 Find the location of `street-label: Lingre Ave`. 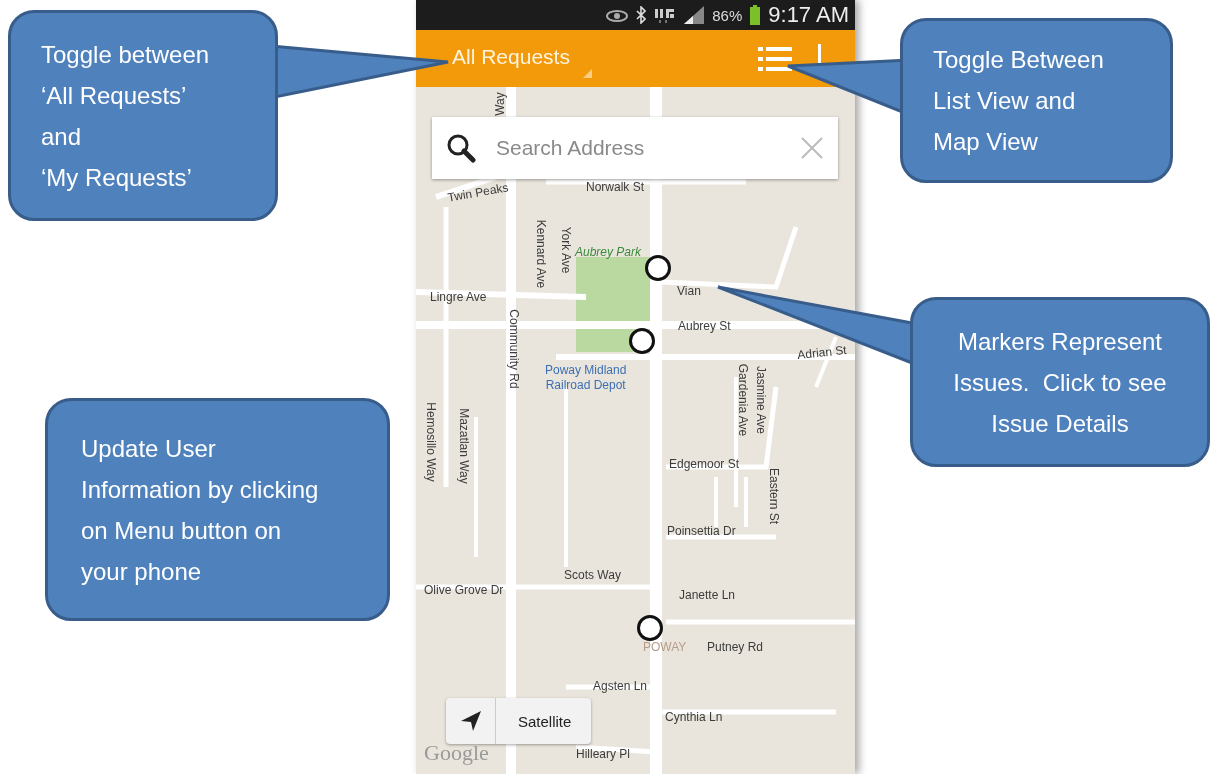

street-label: Lingre Ave is located at coordinates (458, 297).